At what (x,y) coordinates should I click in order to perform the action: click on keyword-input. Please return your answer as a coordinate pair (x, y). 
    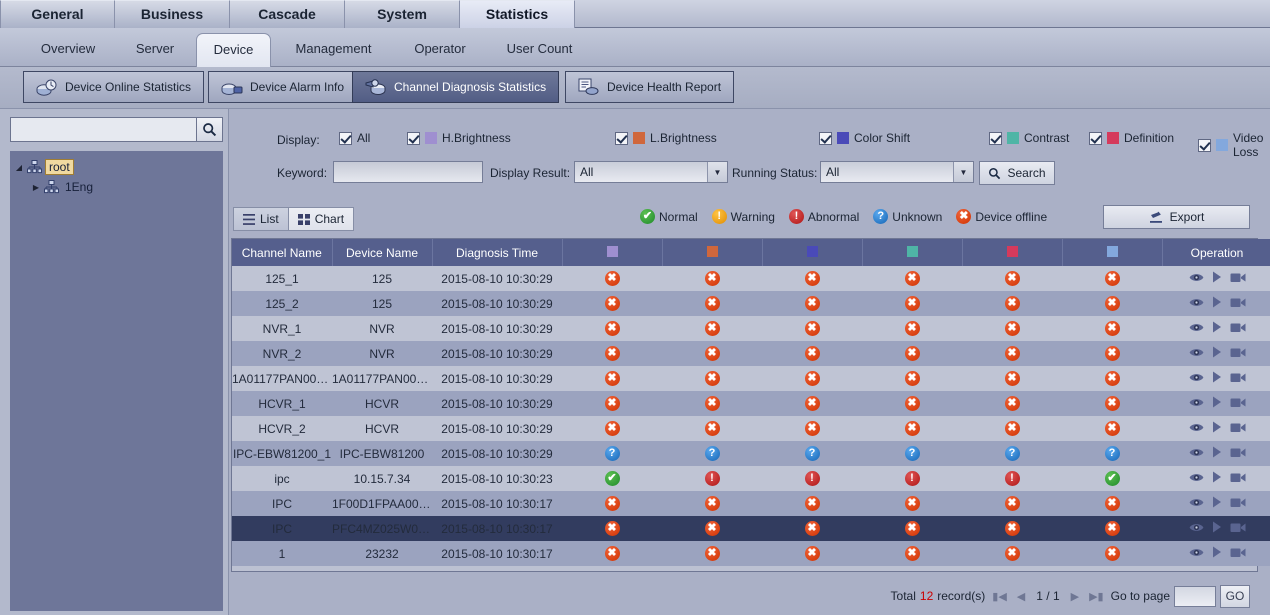
    Looking at the image, I should click on (408, 172).